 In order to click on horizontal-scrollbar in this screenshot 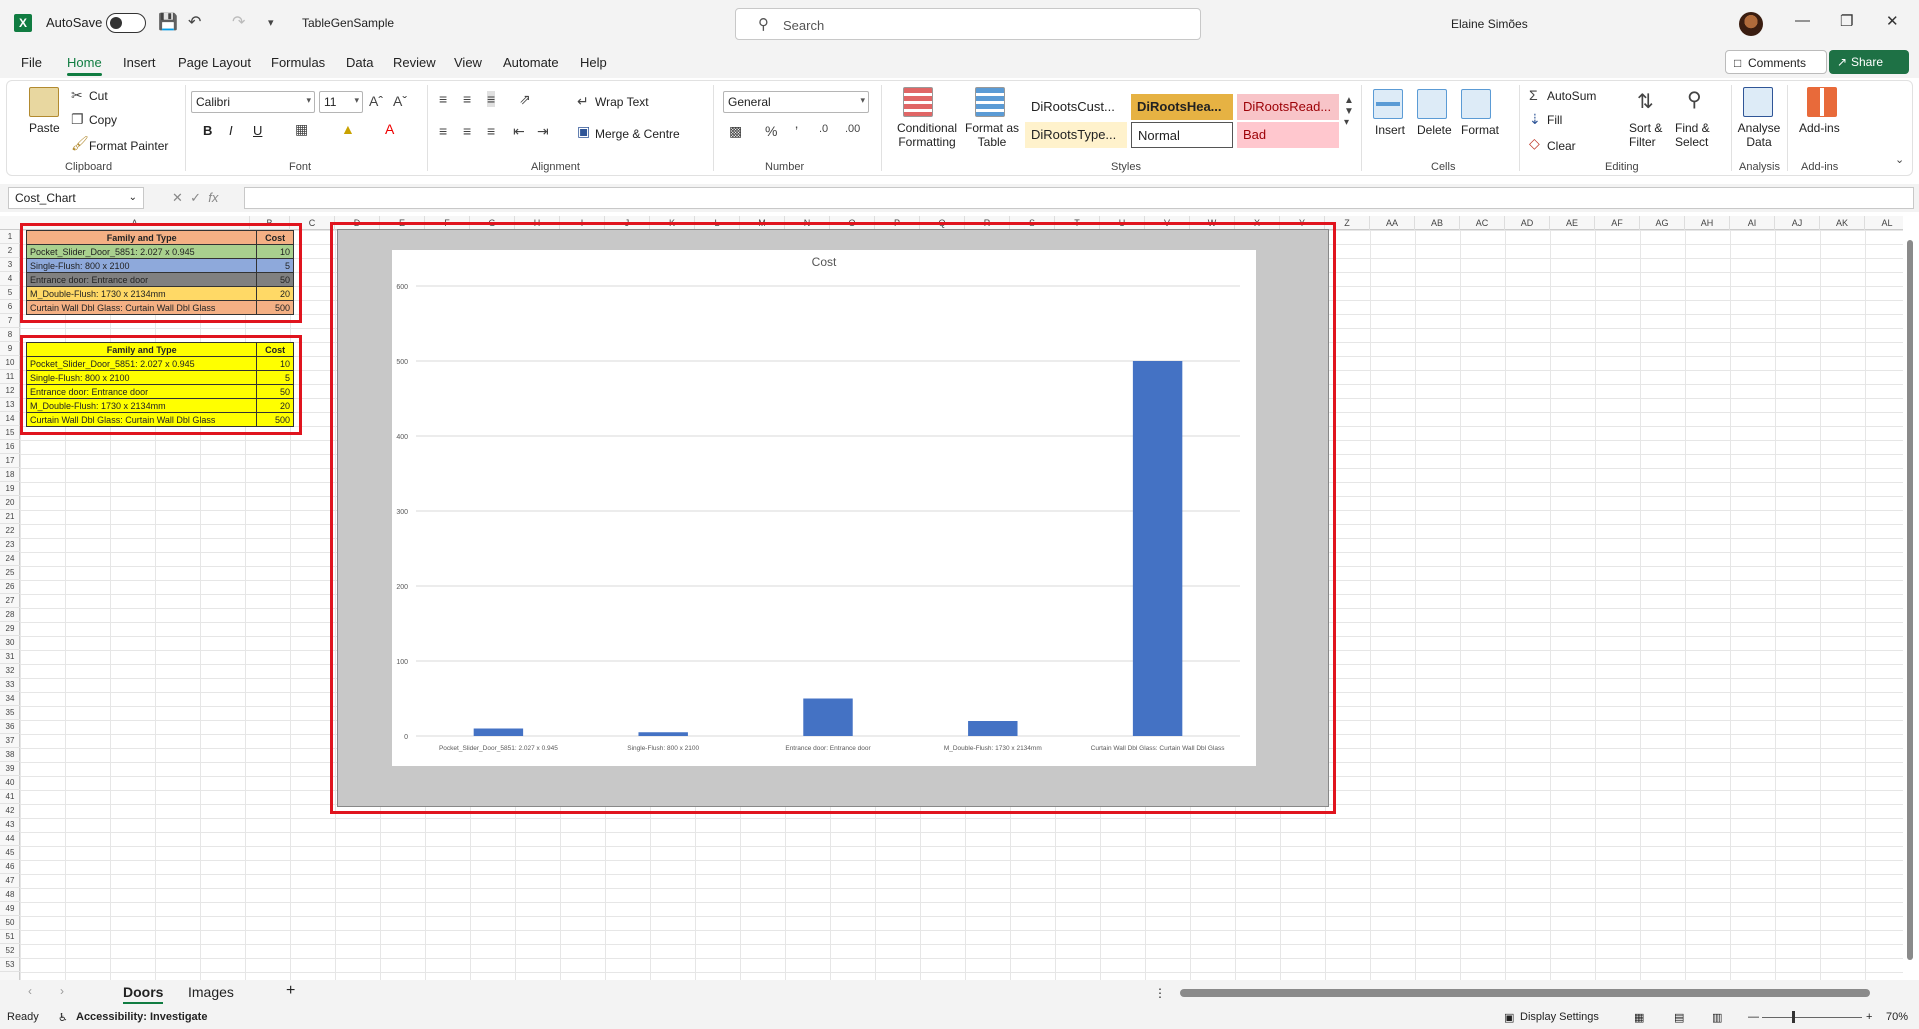, I will do `click(1525, 993)`.